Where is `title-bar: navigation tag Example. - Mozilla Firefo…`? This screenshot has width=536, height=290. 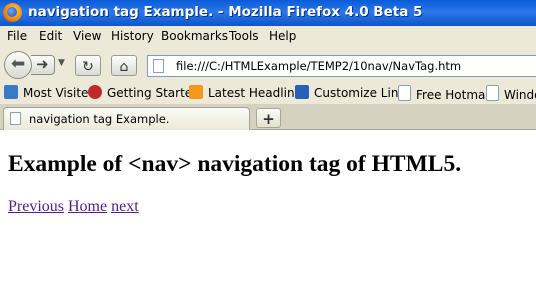
title-bar: navigation tag Example. - Mozilla Firefo… is located at coordinates (268, 13).